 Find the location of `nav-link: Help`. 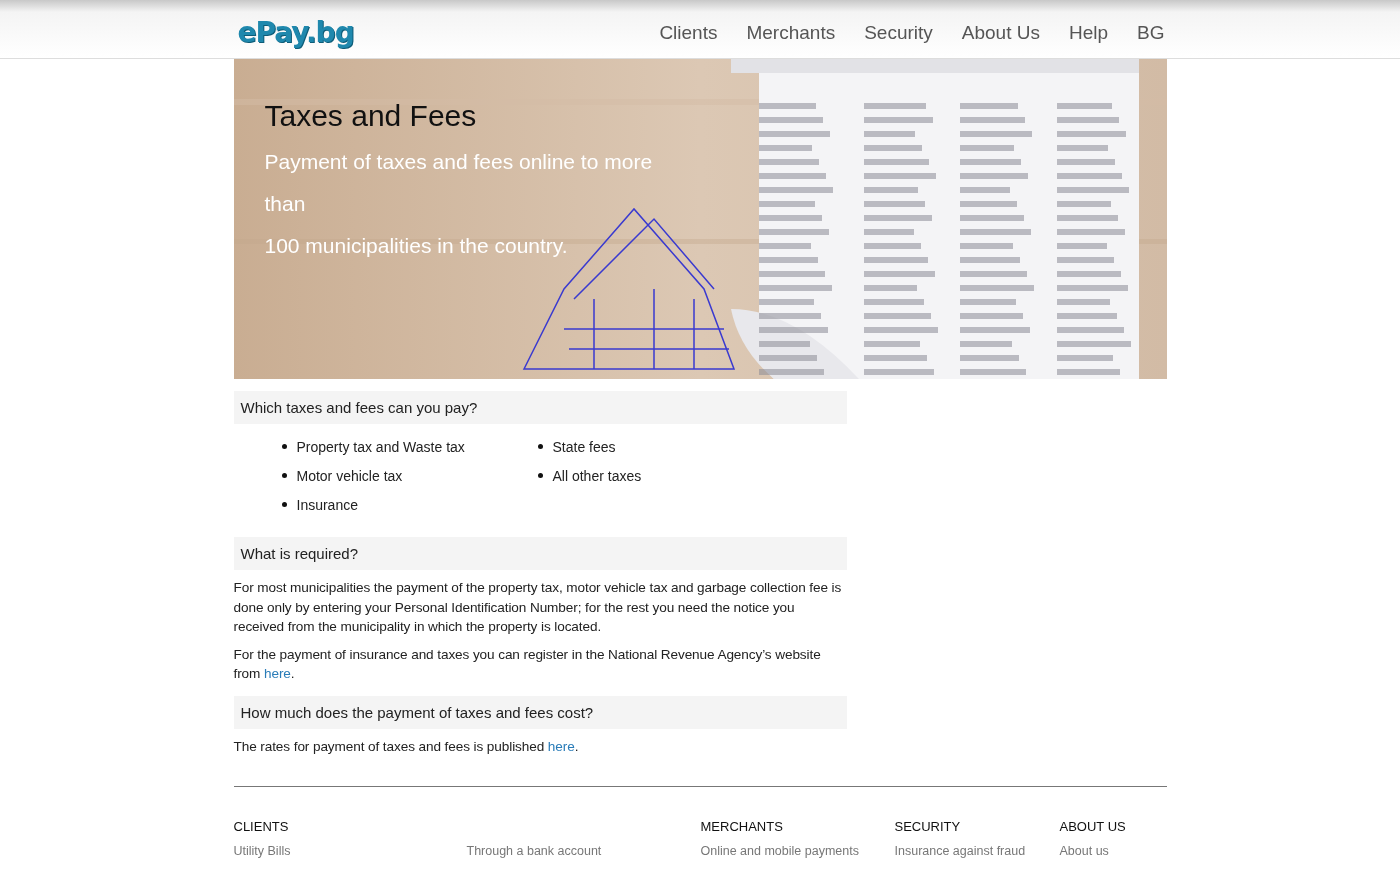

nav-link: Help is located at coordinates (1088, 33).